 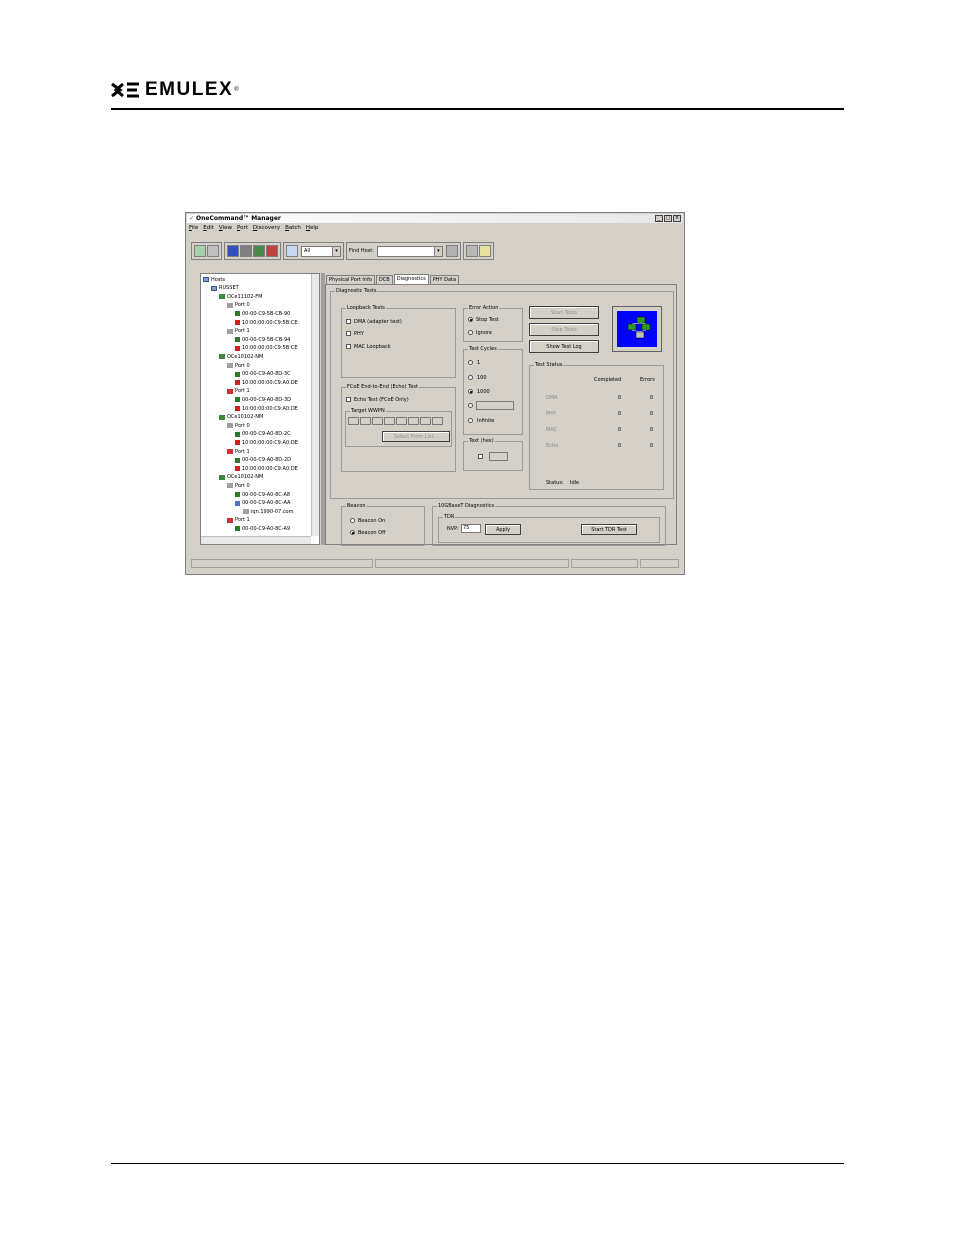 What do you see at coordinates (272, 251) in the screenshot?
I see `virtual-view-icon` at bounding box center [272, 251].